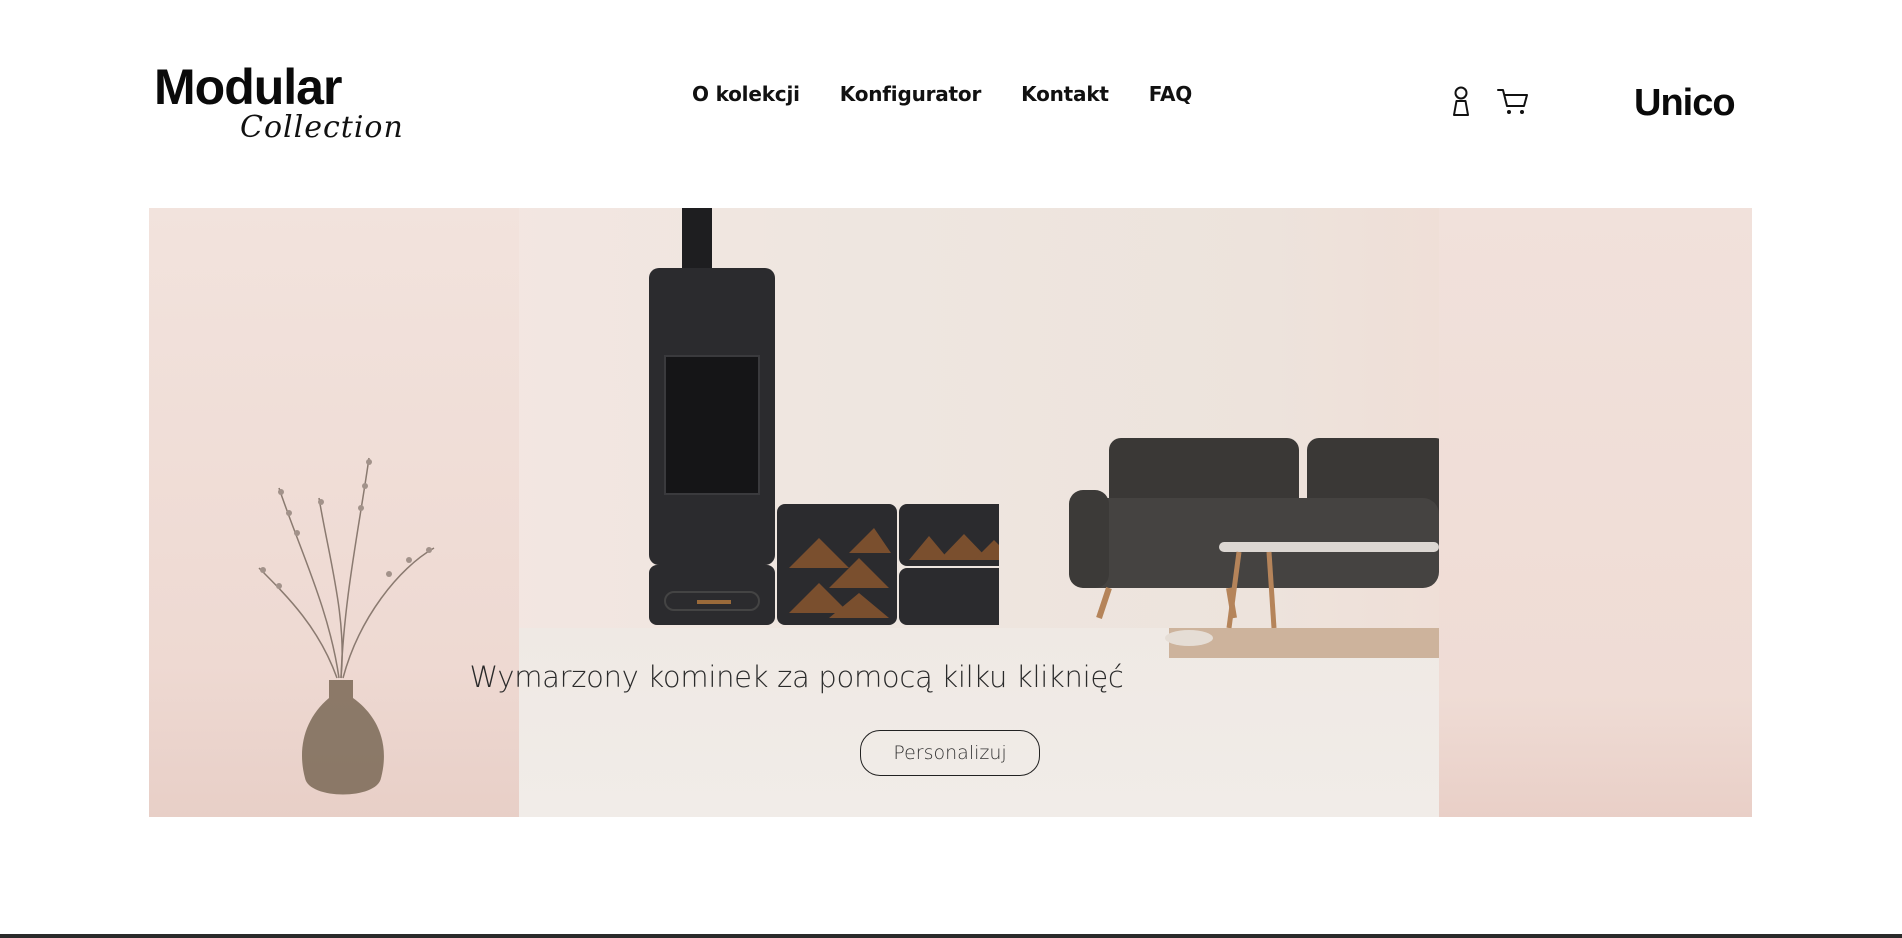 This screenshot has width=1902, height=938. What do you see at coordinates (1254, 548) in the screenshot?
I see `sofa-illustration` at bounding box center [1254, 548].